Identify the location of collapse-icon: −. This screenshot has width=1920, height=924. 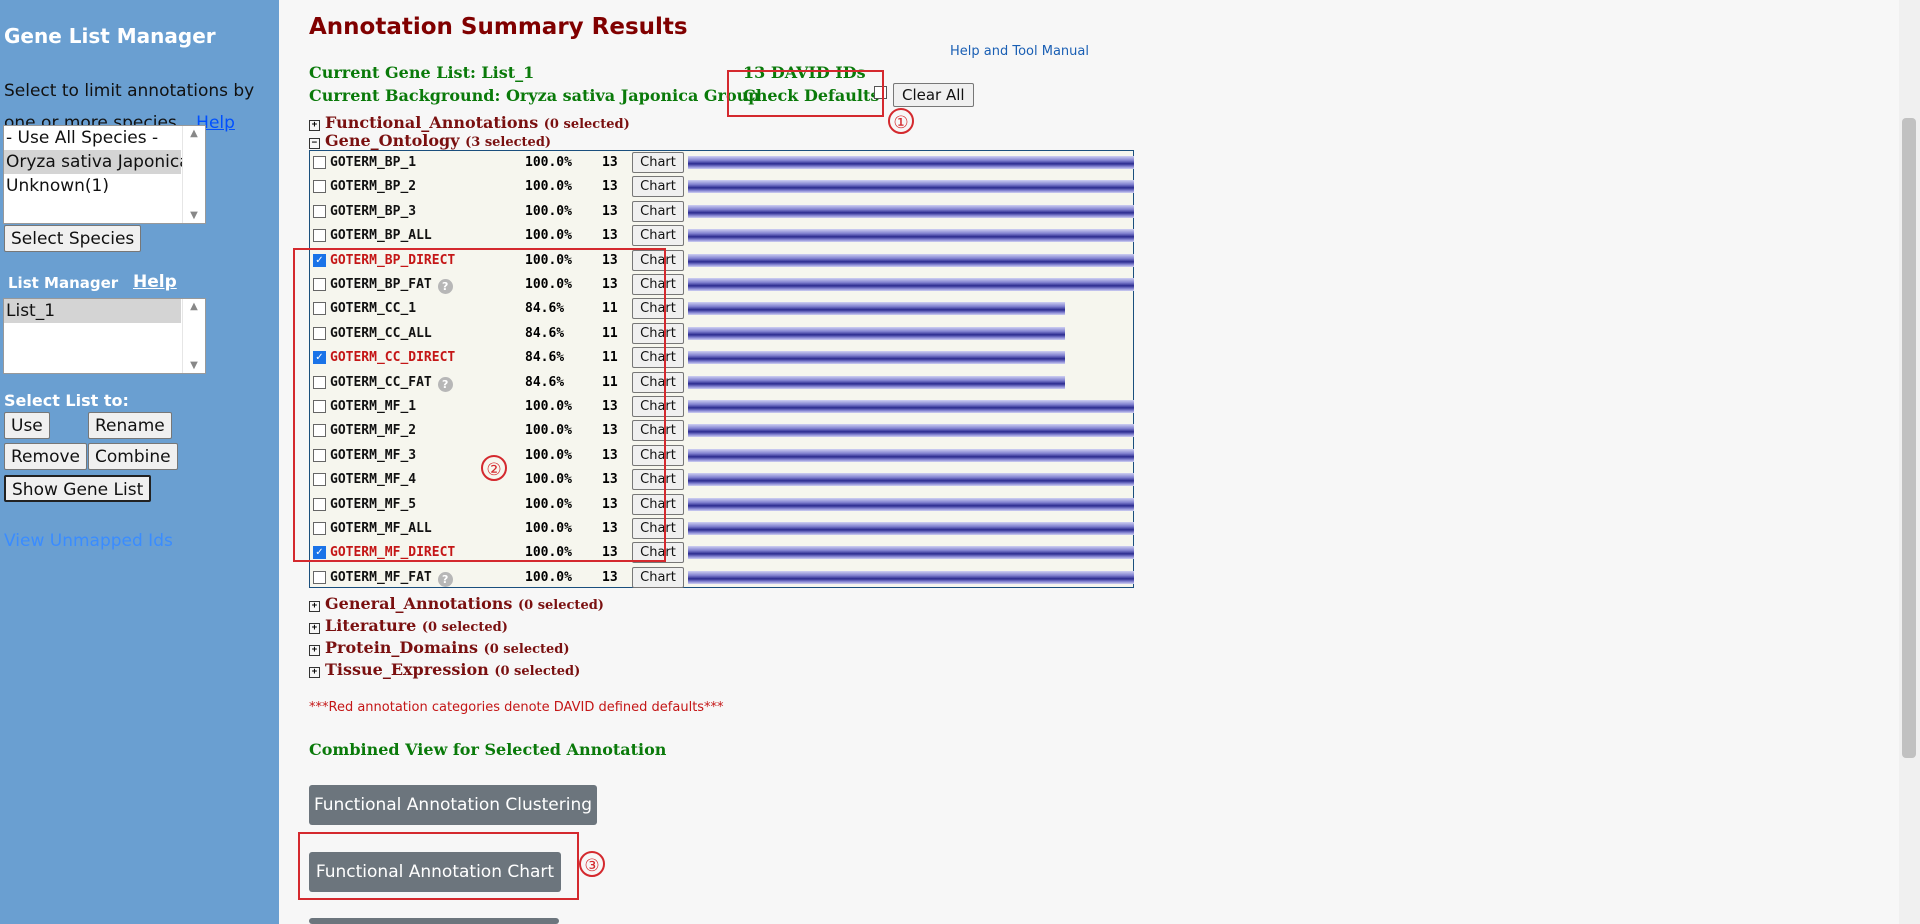
(314, 143).